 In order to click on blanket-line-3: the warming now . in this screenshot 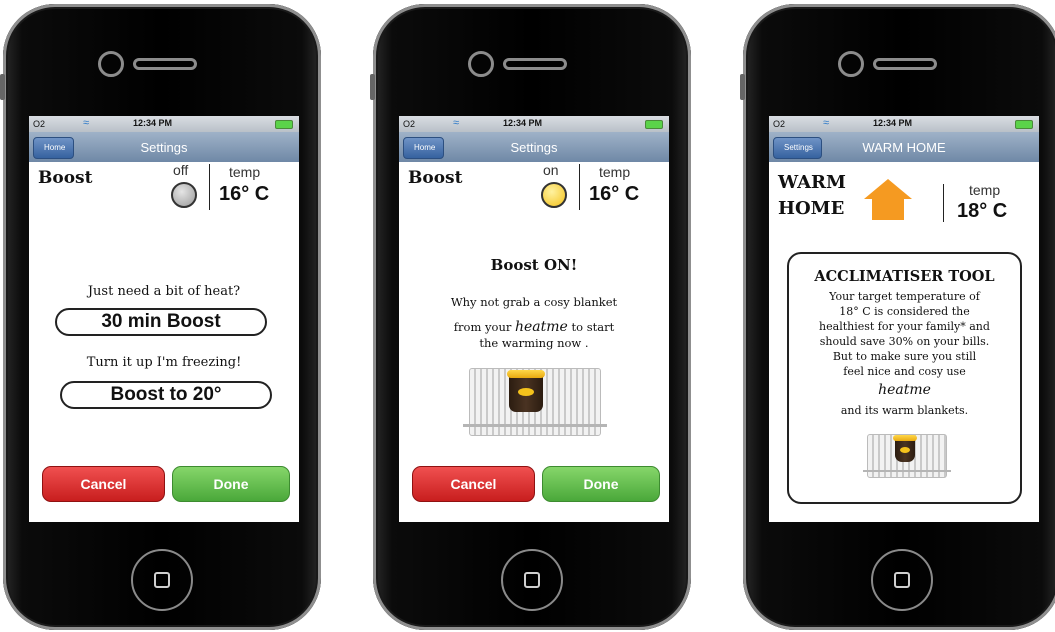, I will do `click(534, 343)`.